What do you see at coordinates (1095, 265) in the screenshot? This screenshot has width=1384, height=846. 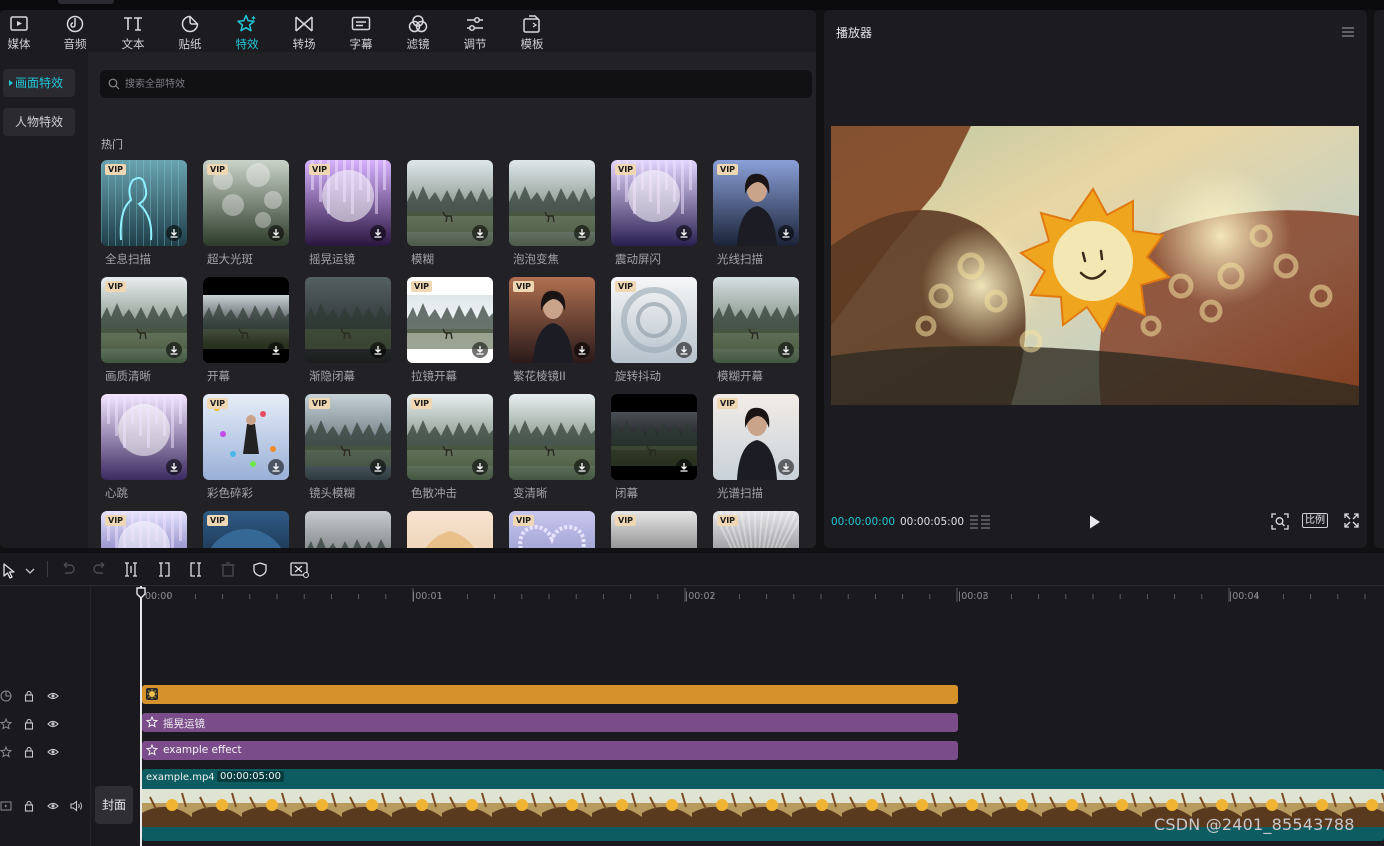 I see `video-preview` at bounding box center [1095, 265].